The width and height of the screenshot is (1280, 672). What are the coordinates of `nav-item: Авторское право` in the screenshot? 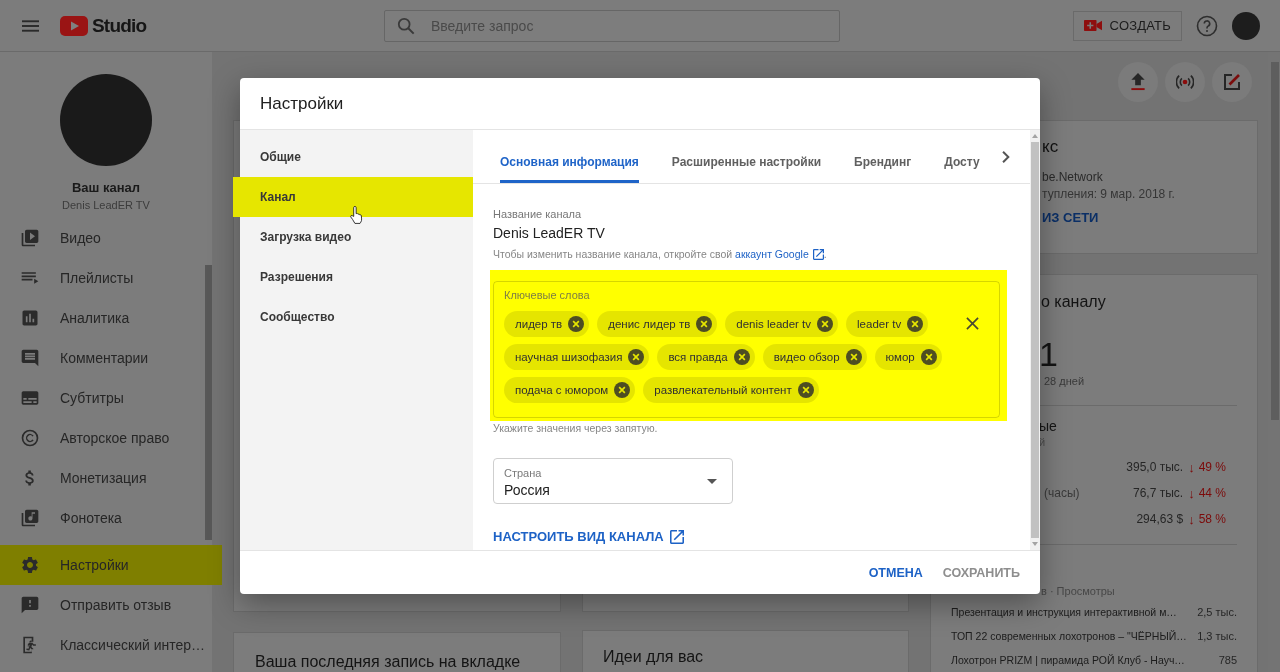 It's located at (102, 438).